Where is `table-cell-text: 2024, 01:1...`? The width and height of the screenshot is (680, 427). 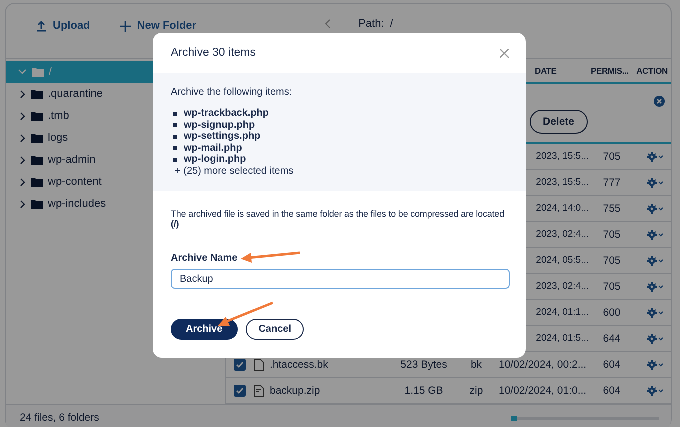
table-cell-text: 2024, 01:1... is located at coordinates (562, 312).